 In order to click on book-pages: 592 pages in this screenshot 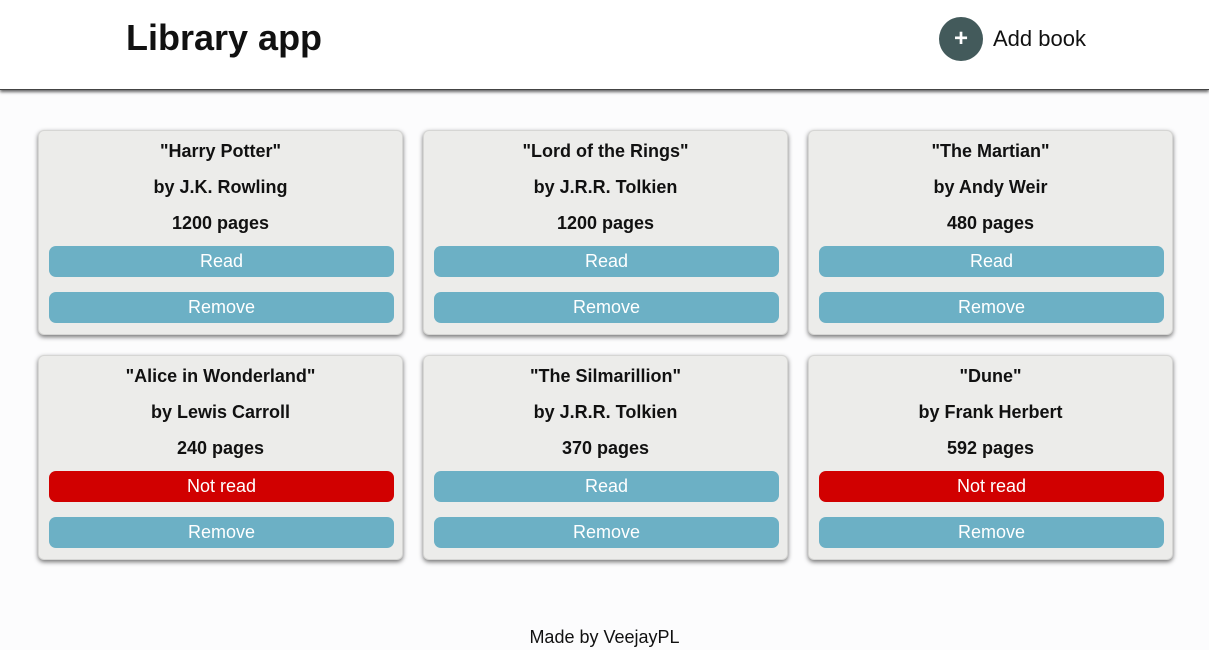, I will do `click(990, 448)`.